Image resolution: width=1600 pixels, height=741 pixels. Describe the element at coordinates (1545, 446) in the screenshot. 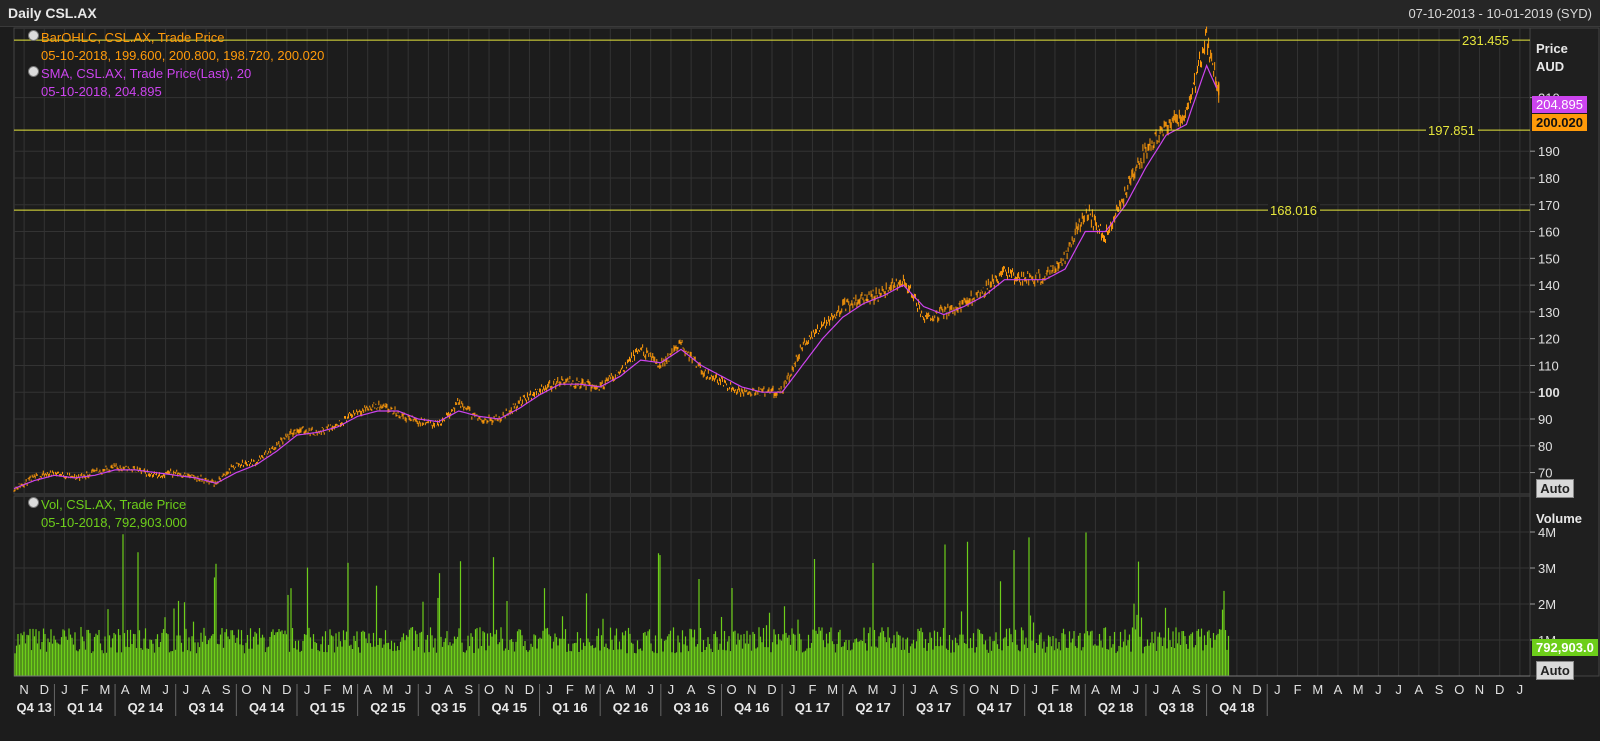

I see `price-tick-label: 80` at that location.